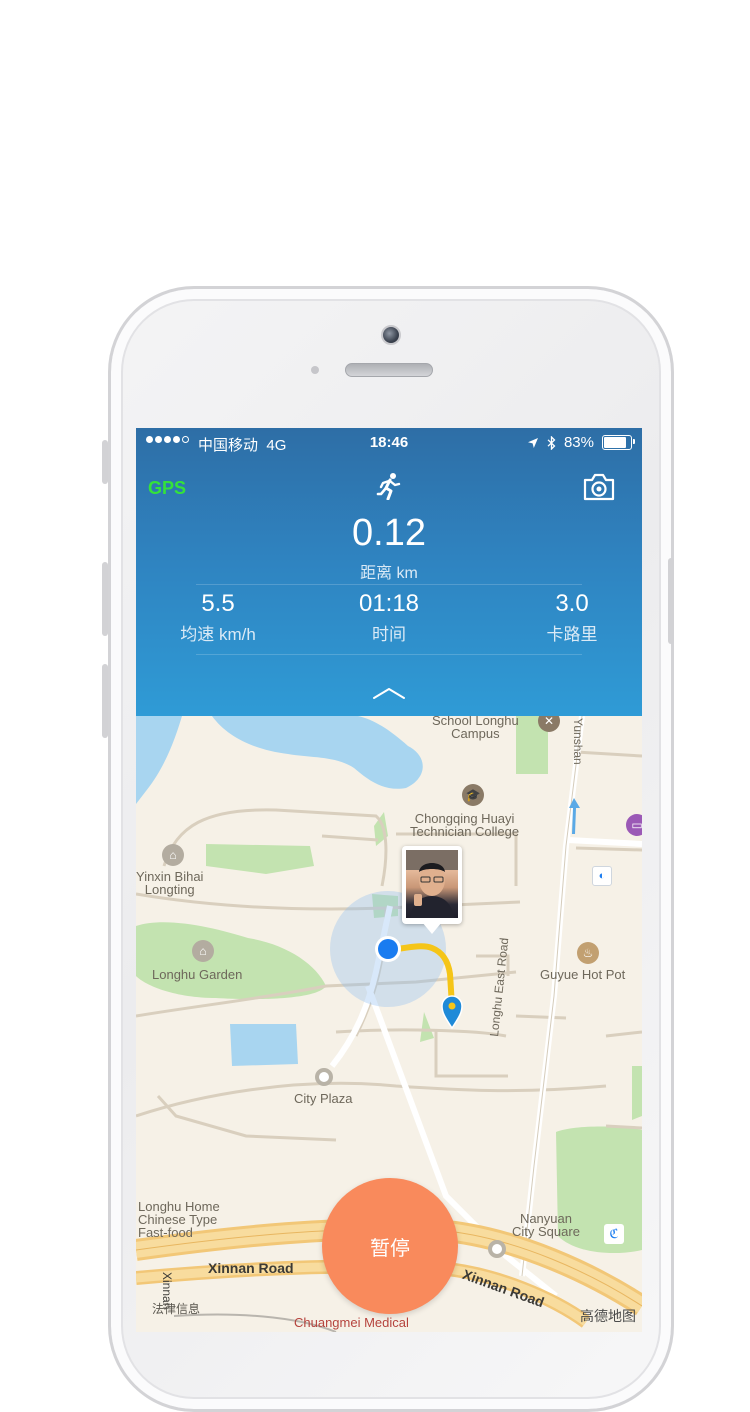 This screenshot has height=1412, width=750. Describe the element at coordinates (323, 1098) in the screenshot. I see `map-label-city-plaza: City Plaza` at that location.